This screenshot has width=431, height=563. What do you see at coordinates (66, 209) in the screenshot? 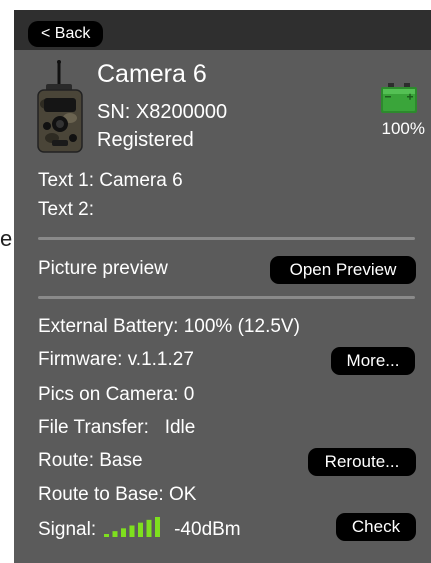
I see `text-2: Text 2:` at bounding box center [66, 209].